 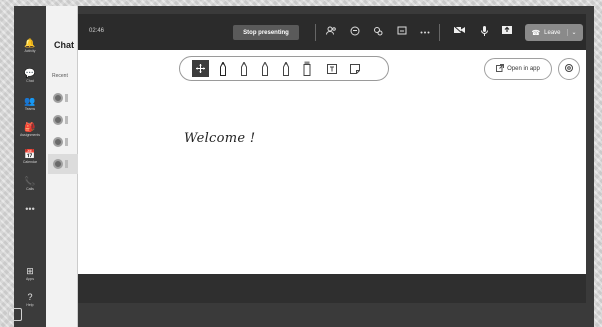 What do you see at coordinates (60, 76) in the screenshot?
I see `recent-label: Recent` at bounding box center [60, 76].